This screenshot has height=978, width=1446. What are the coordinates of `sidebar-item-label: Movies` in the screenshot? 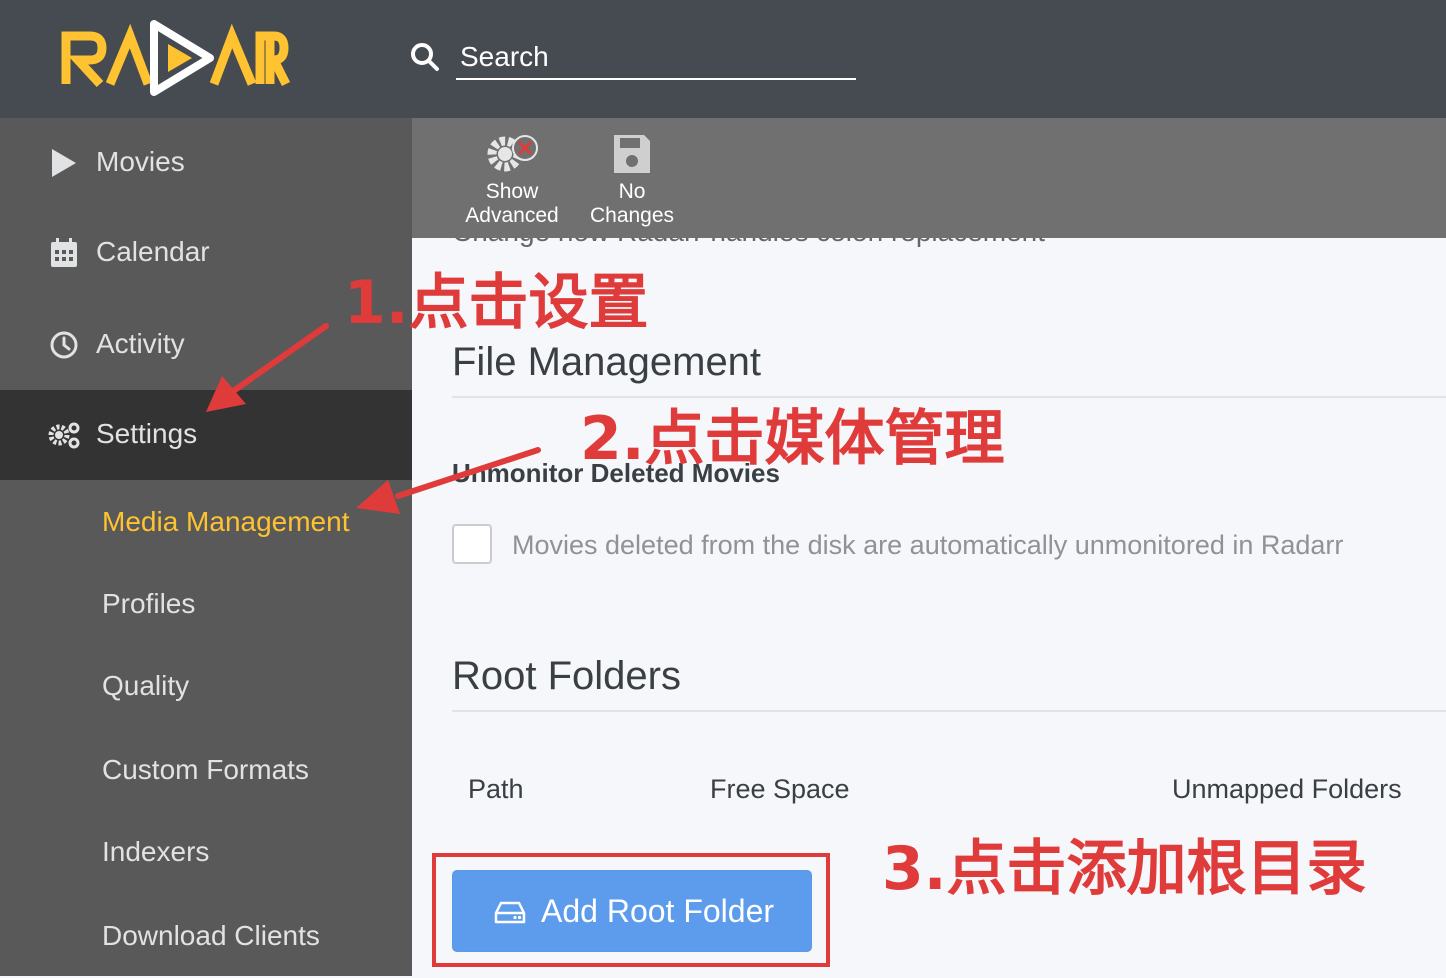 It's located at (140, 161).